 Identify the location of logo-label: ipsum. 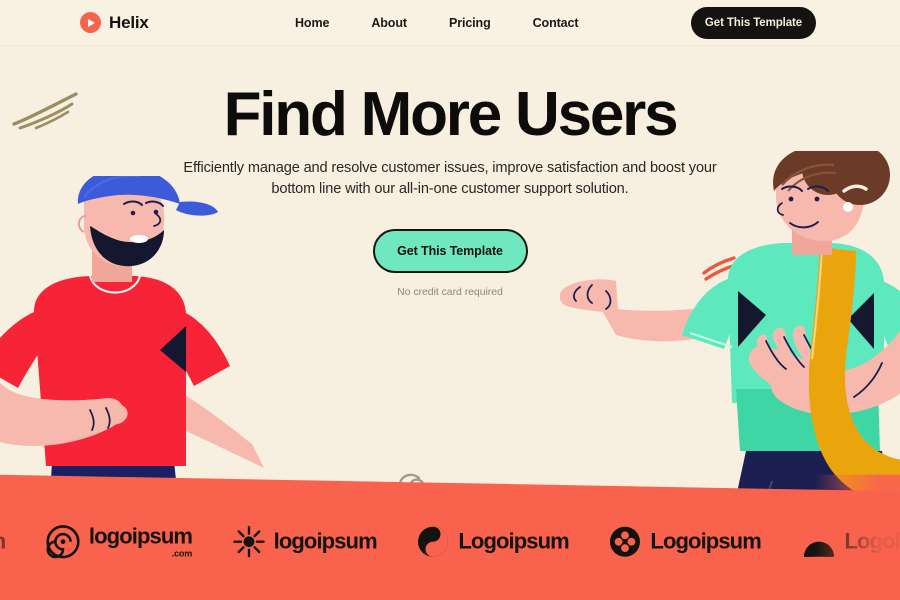
(3, 541).